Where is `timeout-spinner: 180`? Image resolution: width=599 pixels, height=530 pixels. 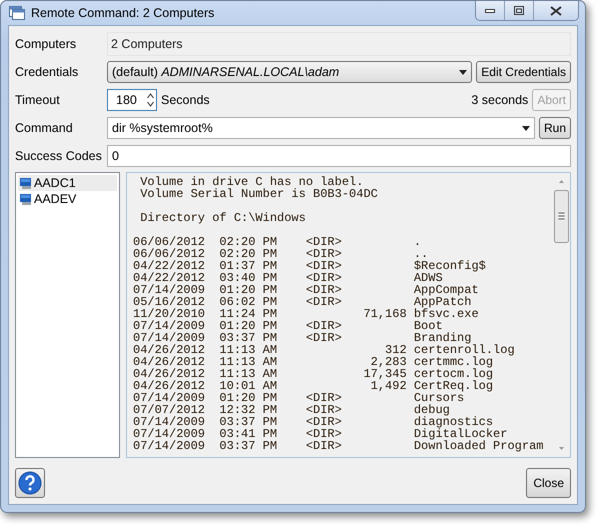
timeout-spinner: 180 is located at coordinates (132, 100).